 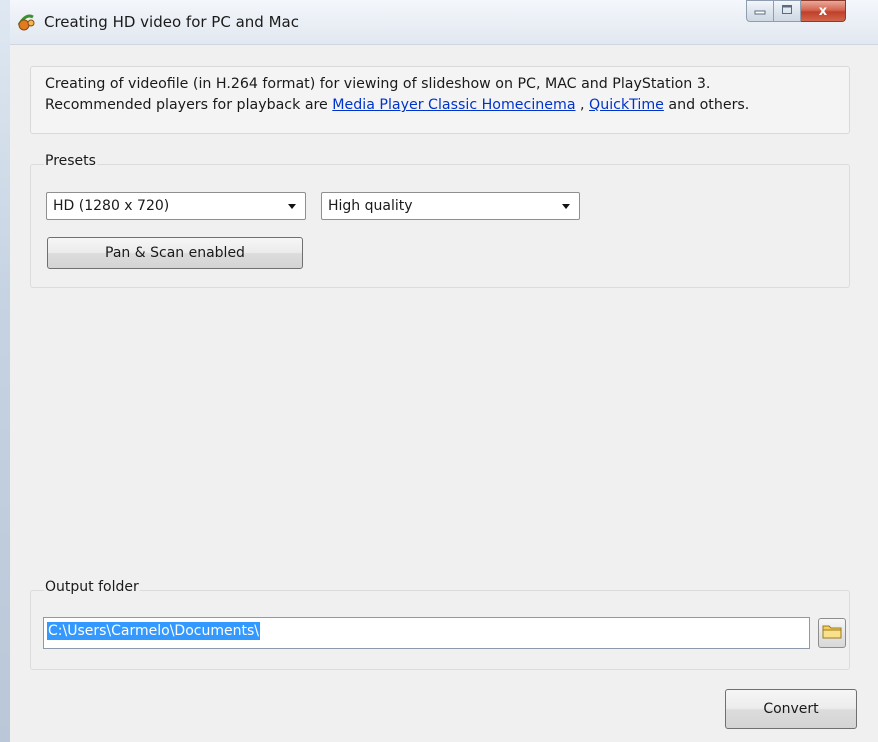 I want to click on quicktime-link: QuickTime, so click(x=626, y=105).